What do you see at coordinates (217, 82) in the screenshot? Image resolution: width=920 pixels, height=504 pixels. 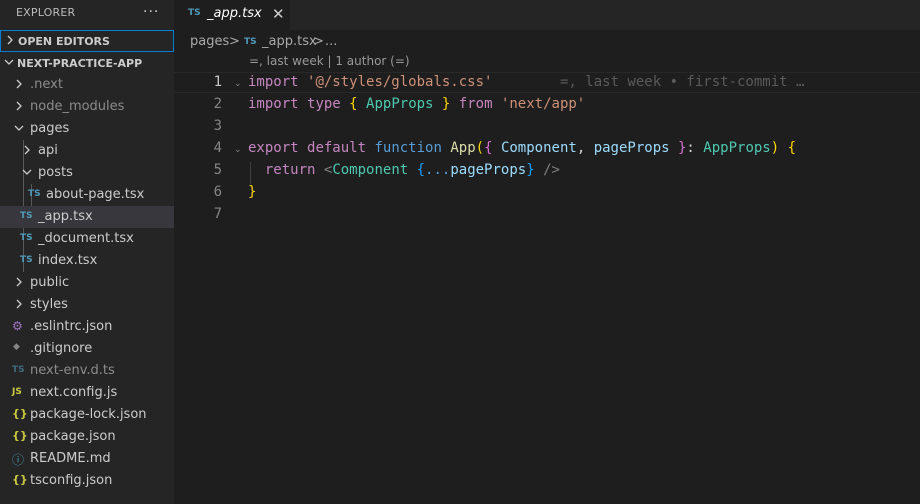 I see `line-number: 1` at bounding box center [217, 82].